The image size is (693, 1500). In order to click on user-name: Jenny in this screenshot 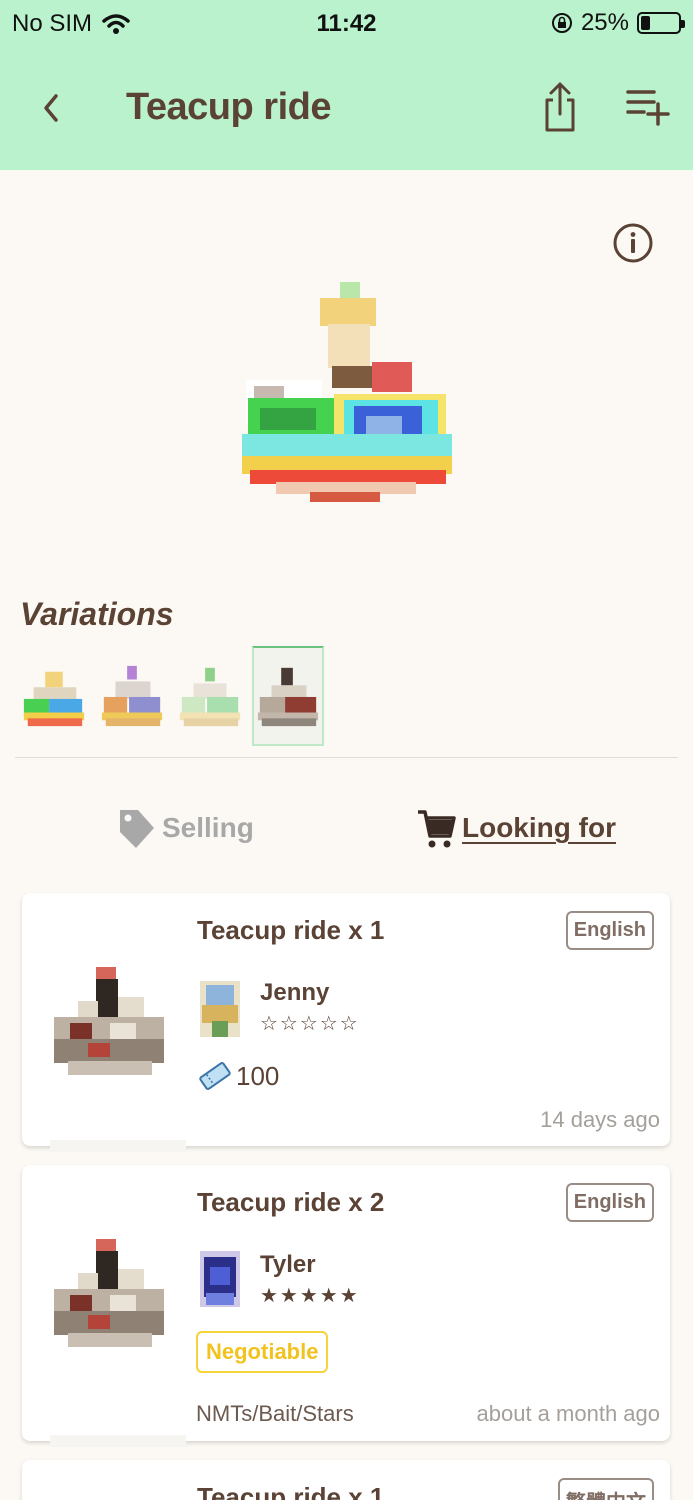, I will do `click(294, 993)`.